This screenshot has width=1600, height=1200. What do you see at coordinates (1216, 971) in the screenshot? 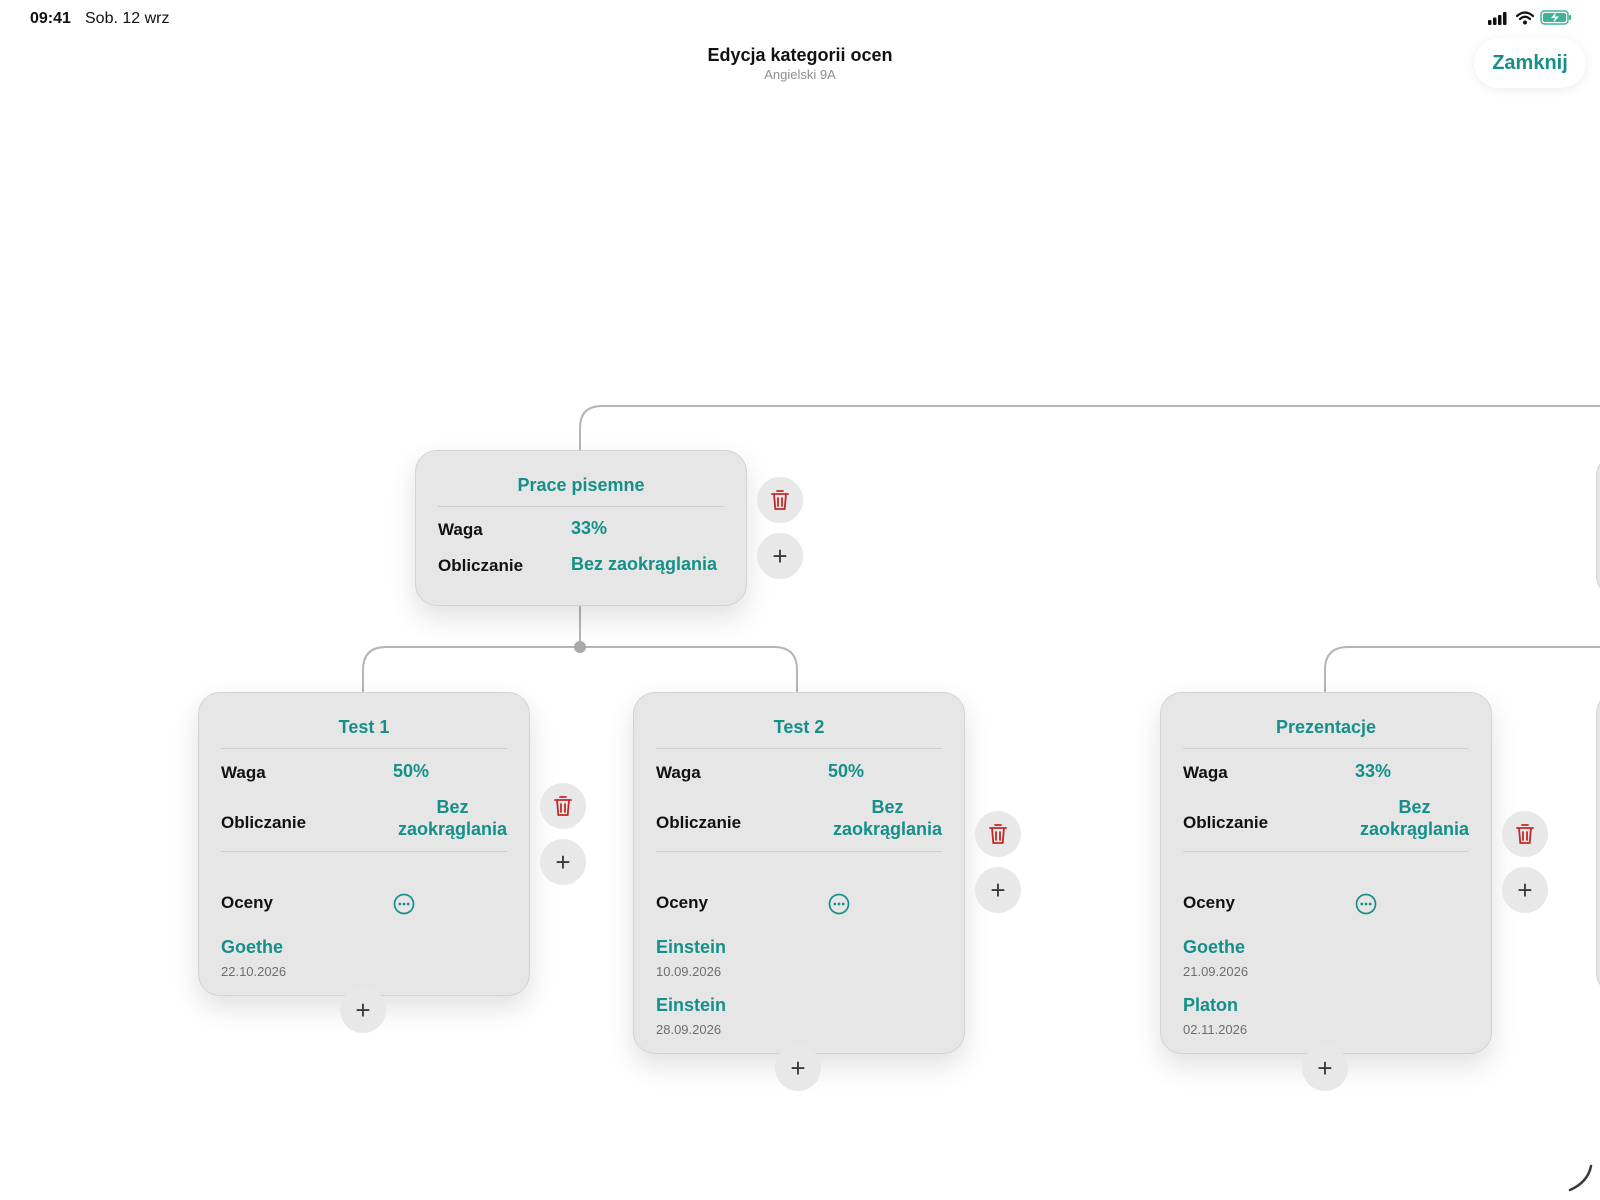
I see `grade-date: 21.09.2026` at bounding box center [1216, 971].